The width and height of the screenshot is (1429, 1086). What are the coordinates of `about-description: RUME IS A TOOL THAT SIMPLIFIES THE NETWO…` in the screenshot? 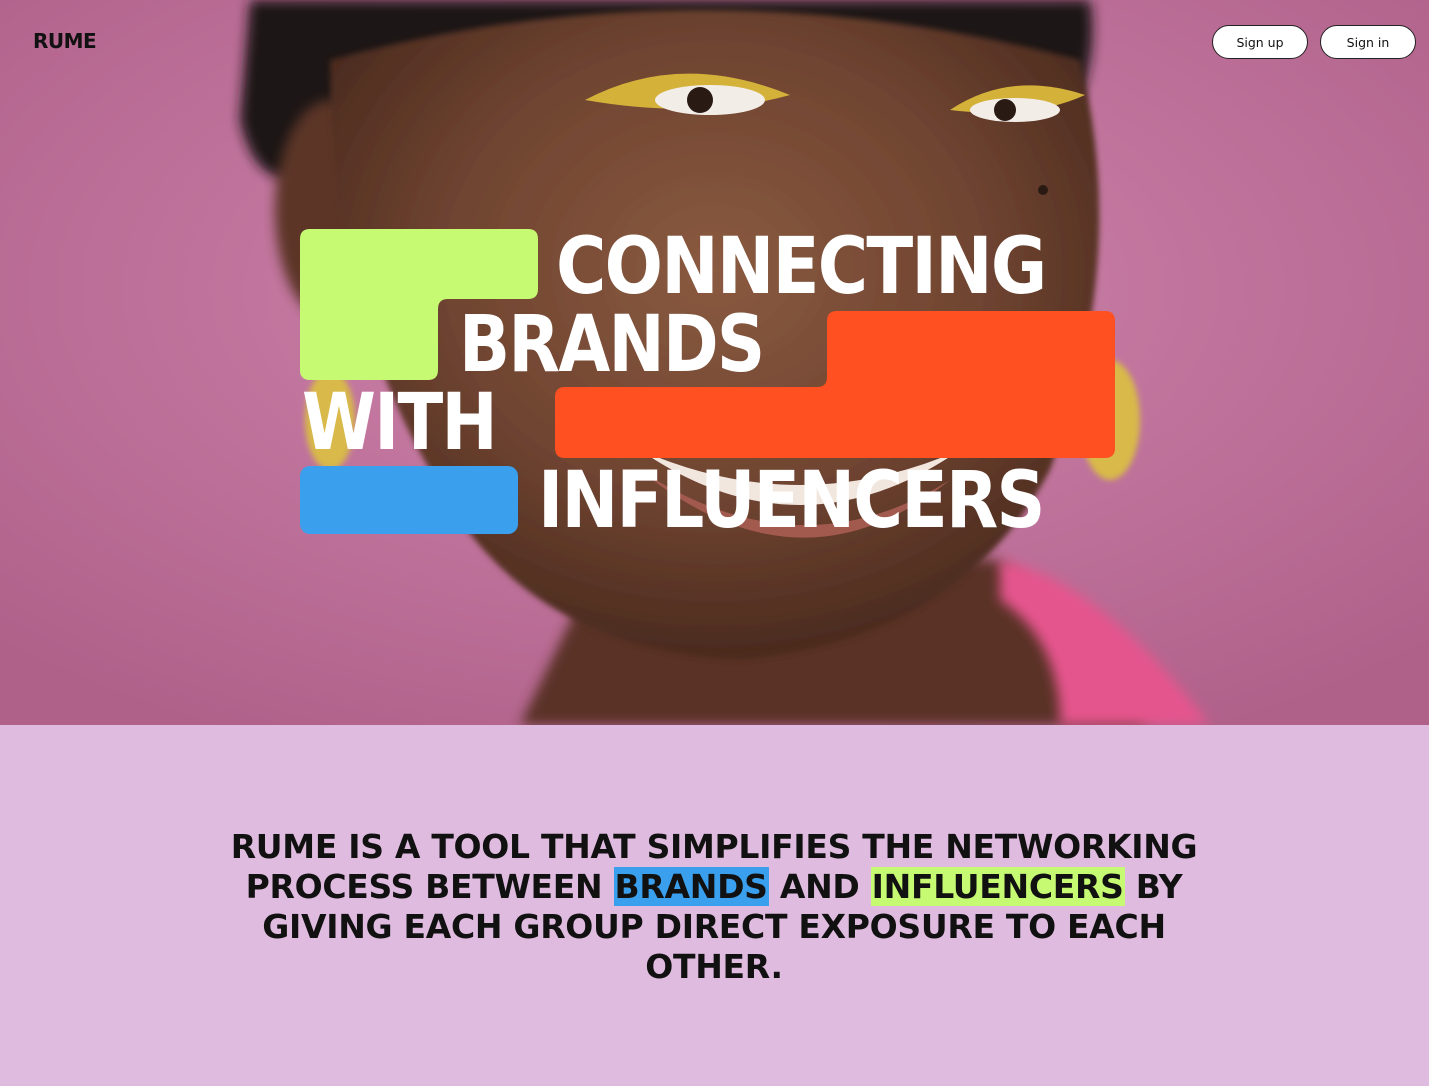 It's located at (714, 907).